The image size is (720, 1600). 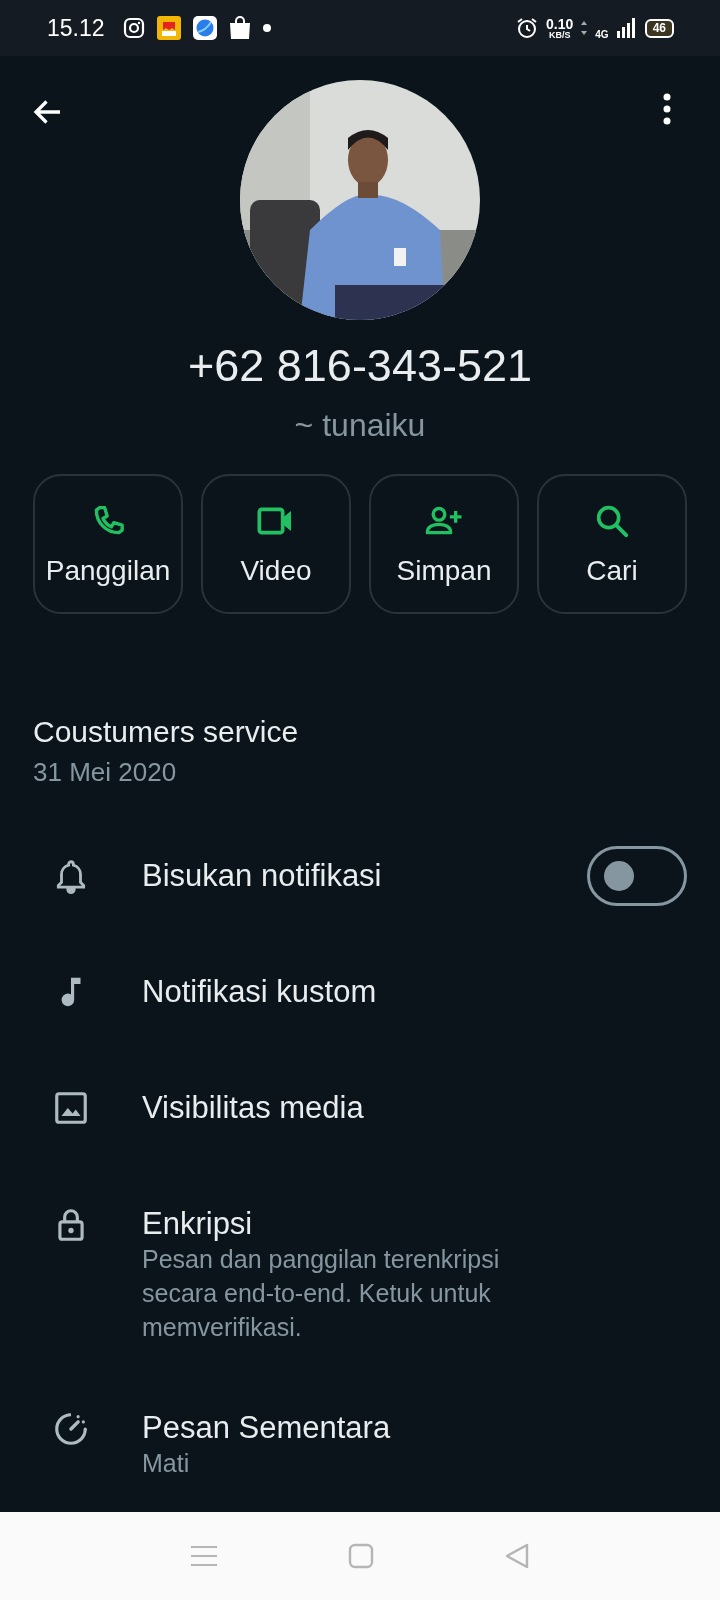 I want to click on setting-label: Bisukan notifikasi, so click(x=262, y=876).